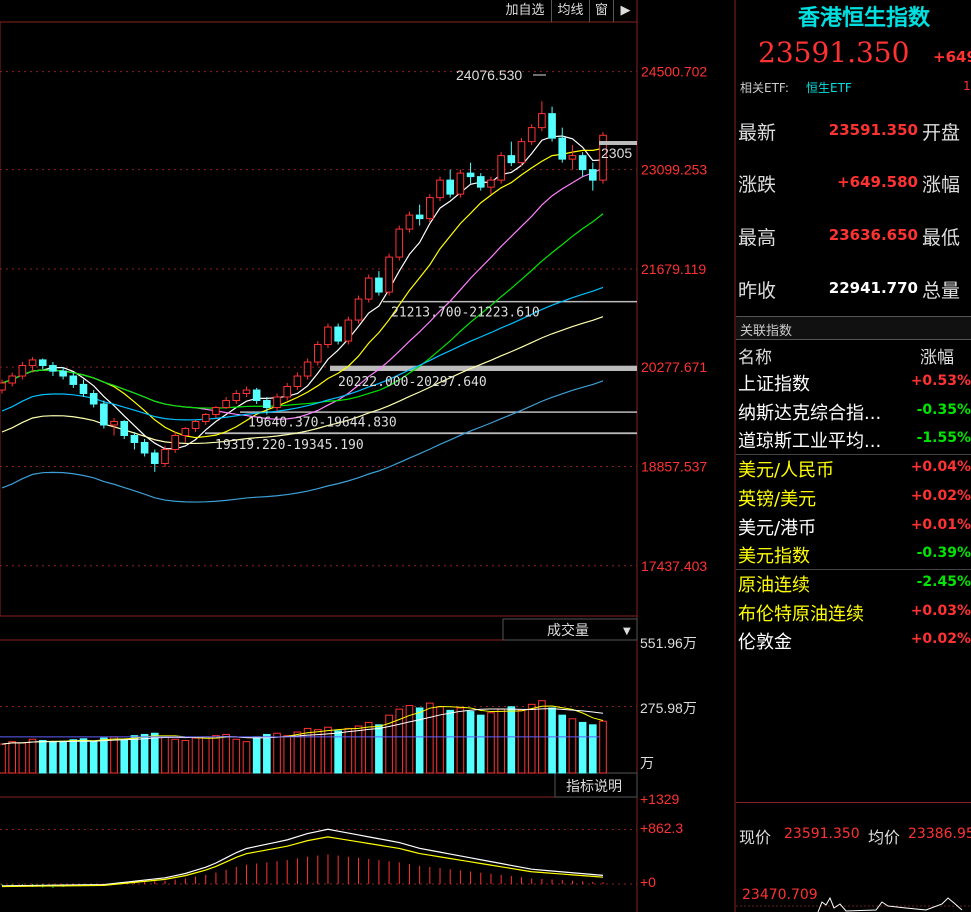 This screenshot has width=971, height=912. What do you see at coordinates (601, 11) in the screenshot?
I see `window-button: 窗` at bounding box center [601, 11].